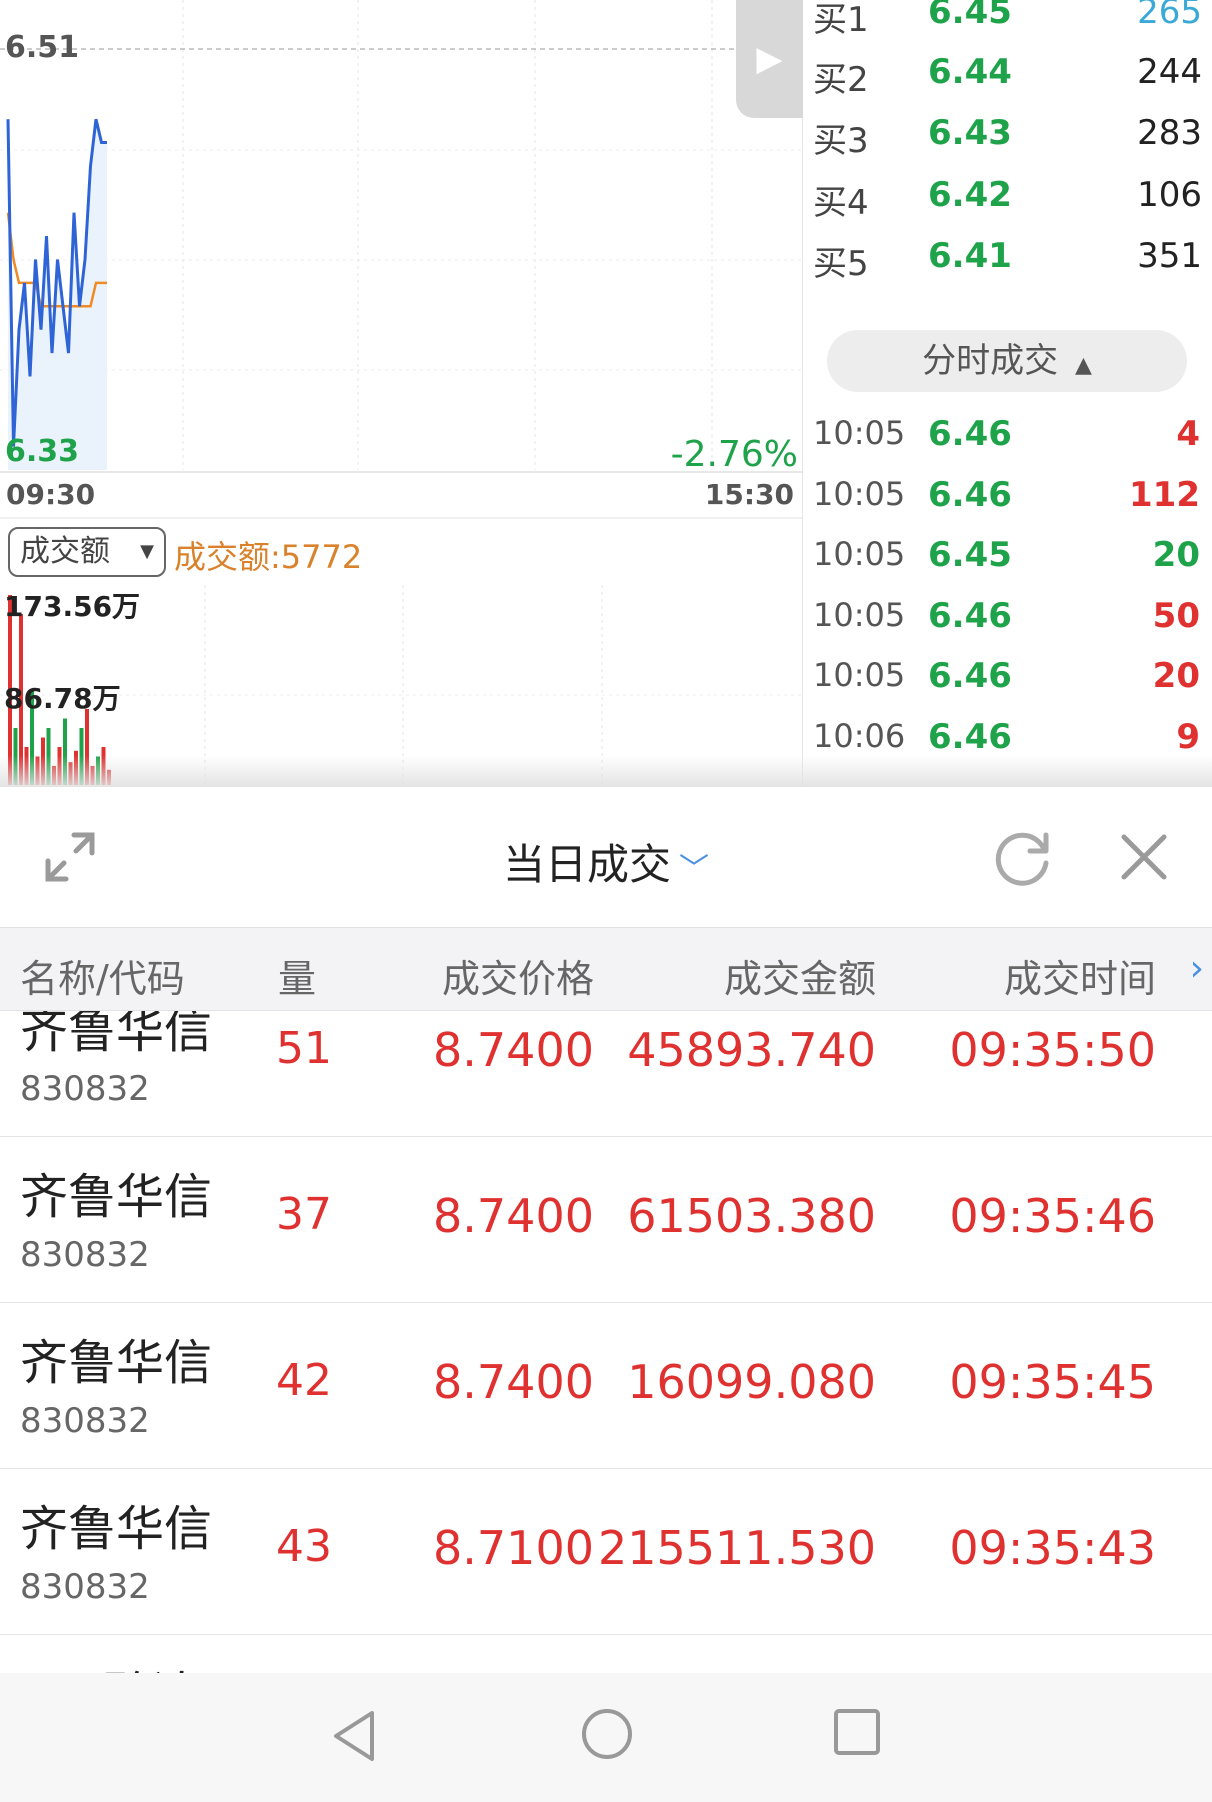 Image resolution: width=1212 pixels, height=1802 pixels. Describe the element at coordinates (606, 771) in the screenshot. I see `panel-shadow` at that location.